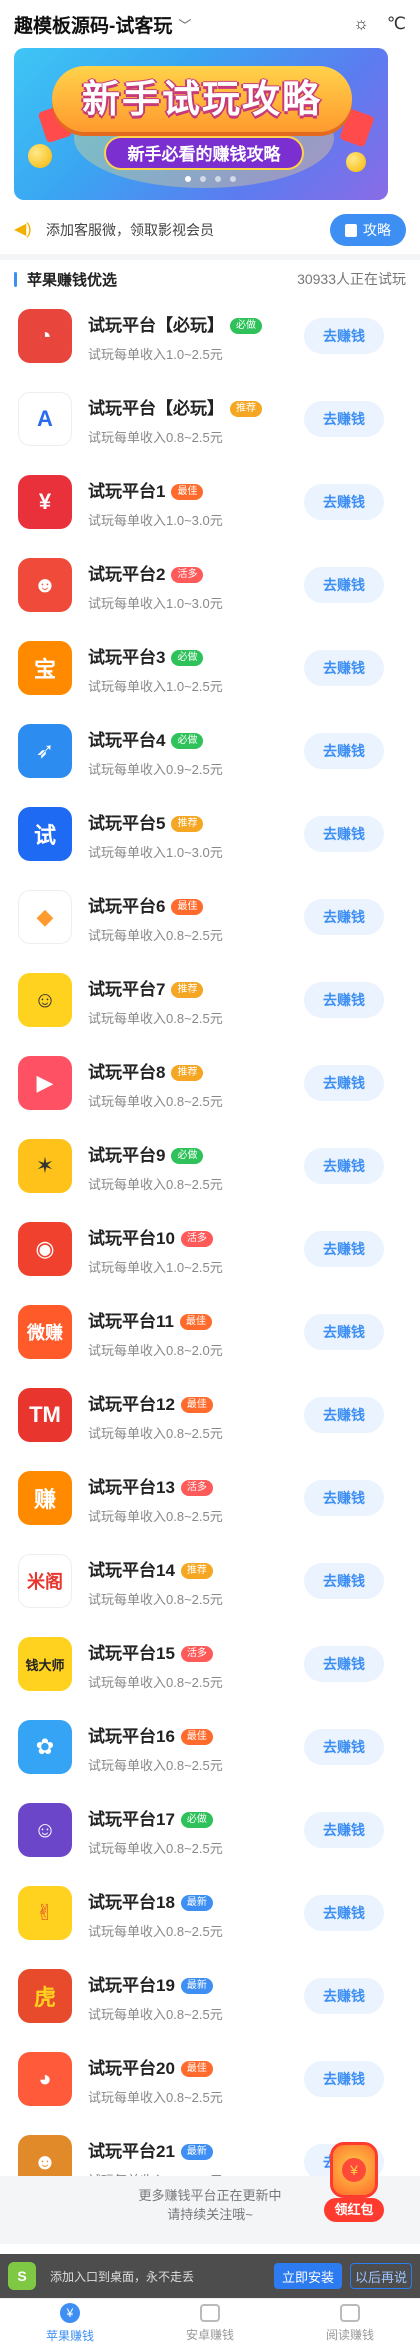  I want to click on app-name-text: 试玩平台9, so click(127, 1155).